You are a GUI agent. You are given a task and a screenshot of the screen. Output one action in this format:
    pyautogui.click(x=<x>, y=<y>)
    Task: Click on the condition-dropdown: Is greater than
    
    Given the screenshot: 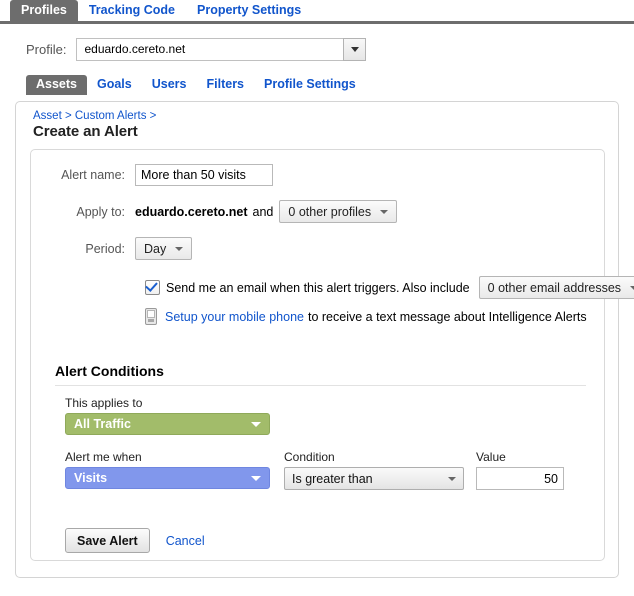 What is the action you would take?
    pyautogui.click(x=374, y=478)
    